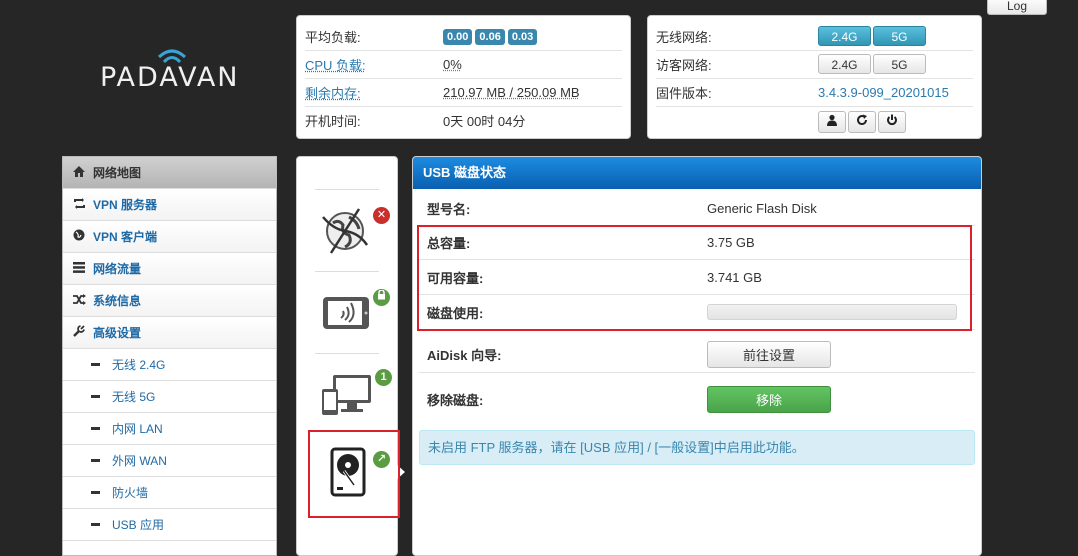 The height and width of the screenshot is (556, 1078). I want to click on capacity-highlight-box, so click(694, 278).